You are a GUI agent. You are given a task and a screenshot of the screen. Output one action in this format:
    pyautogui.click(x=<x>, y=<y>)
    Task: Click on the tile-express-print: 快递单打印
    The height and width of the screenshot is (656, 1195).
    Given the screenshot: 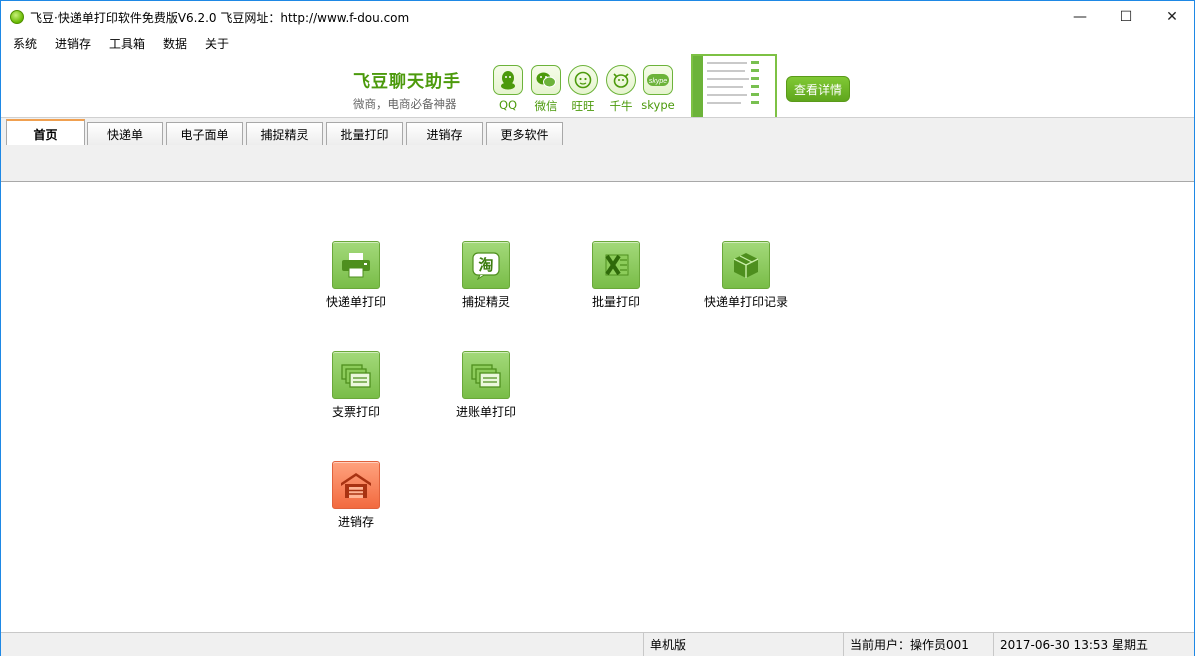 What is the action you would take?
    pyautogui.click(x=356, y=275)
    